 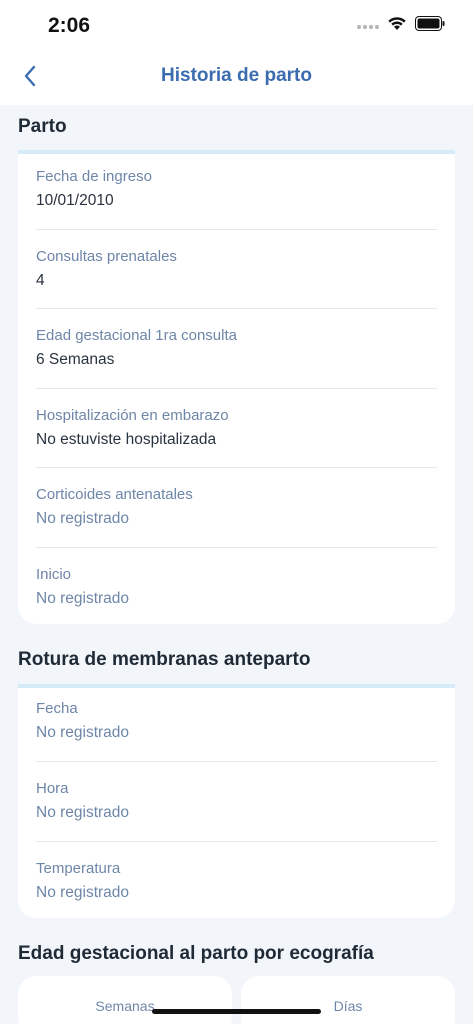 What do you see at coordinates (236, 1011) in the screenshot?
I see `home-indicator` at bounding box center [236, 1011].